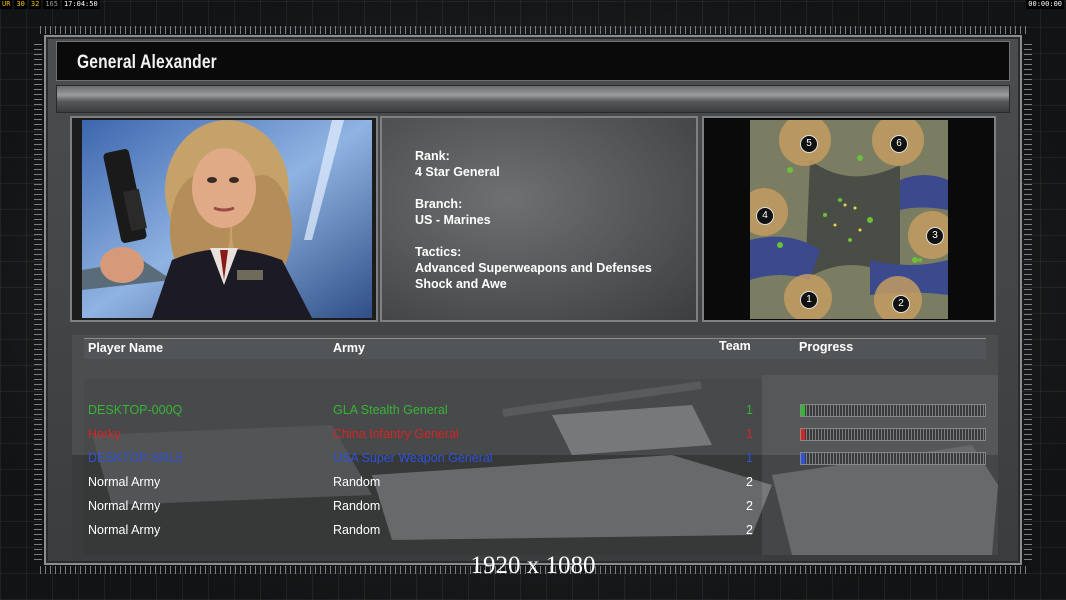 This screenshot has height=600, width=1066. What do you see at coordinates (535, 435) in the screenshot?
I see `table-row: Herky China Infantry General 1` at bounding box center [535, 435].